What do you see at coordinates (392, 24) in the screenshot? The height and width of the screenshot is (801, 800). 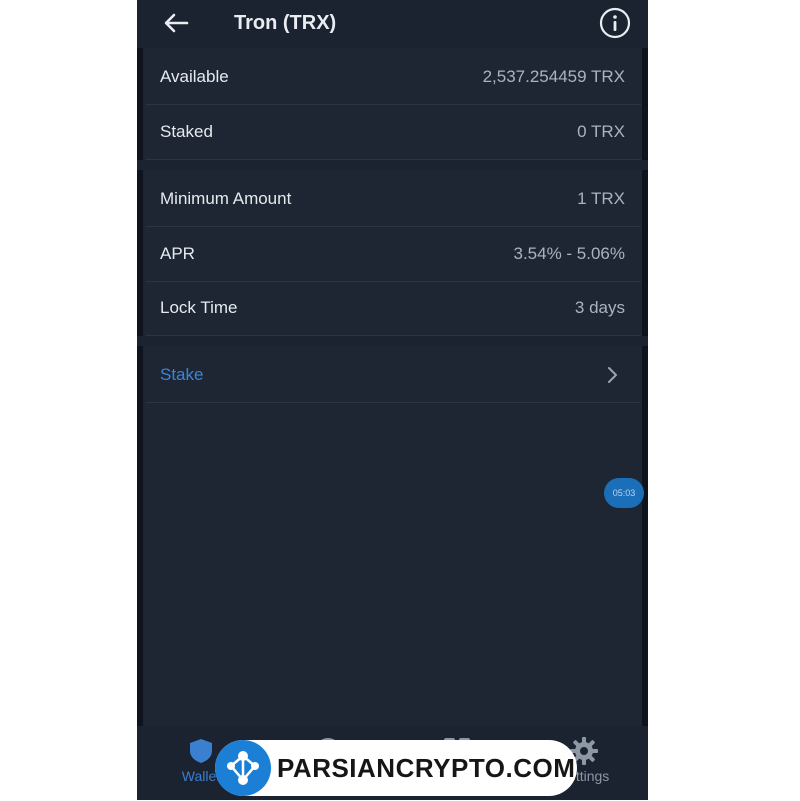 I see `app-header: Tron (TRX)` at bounding box center [392, 24].